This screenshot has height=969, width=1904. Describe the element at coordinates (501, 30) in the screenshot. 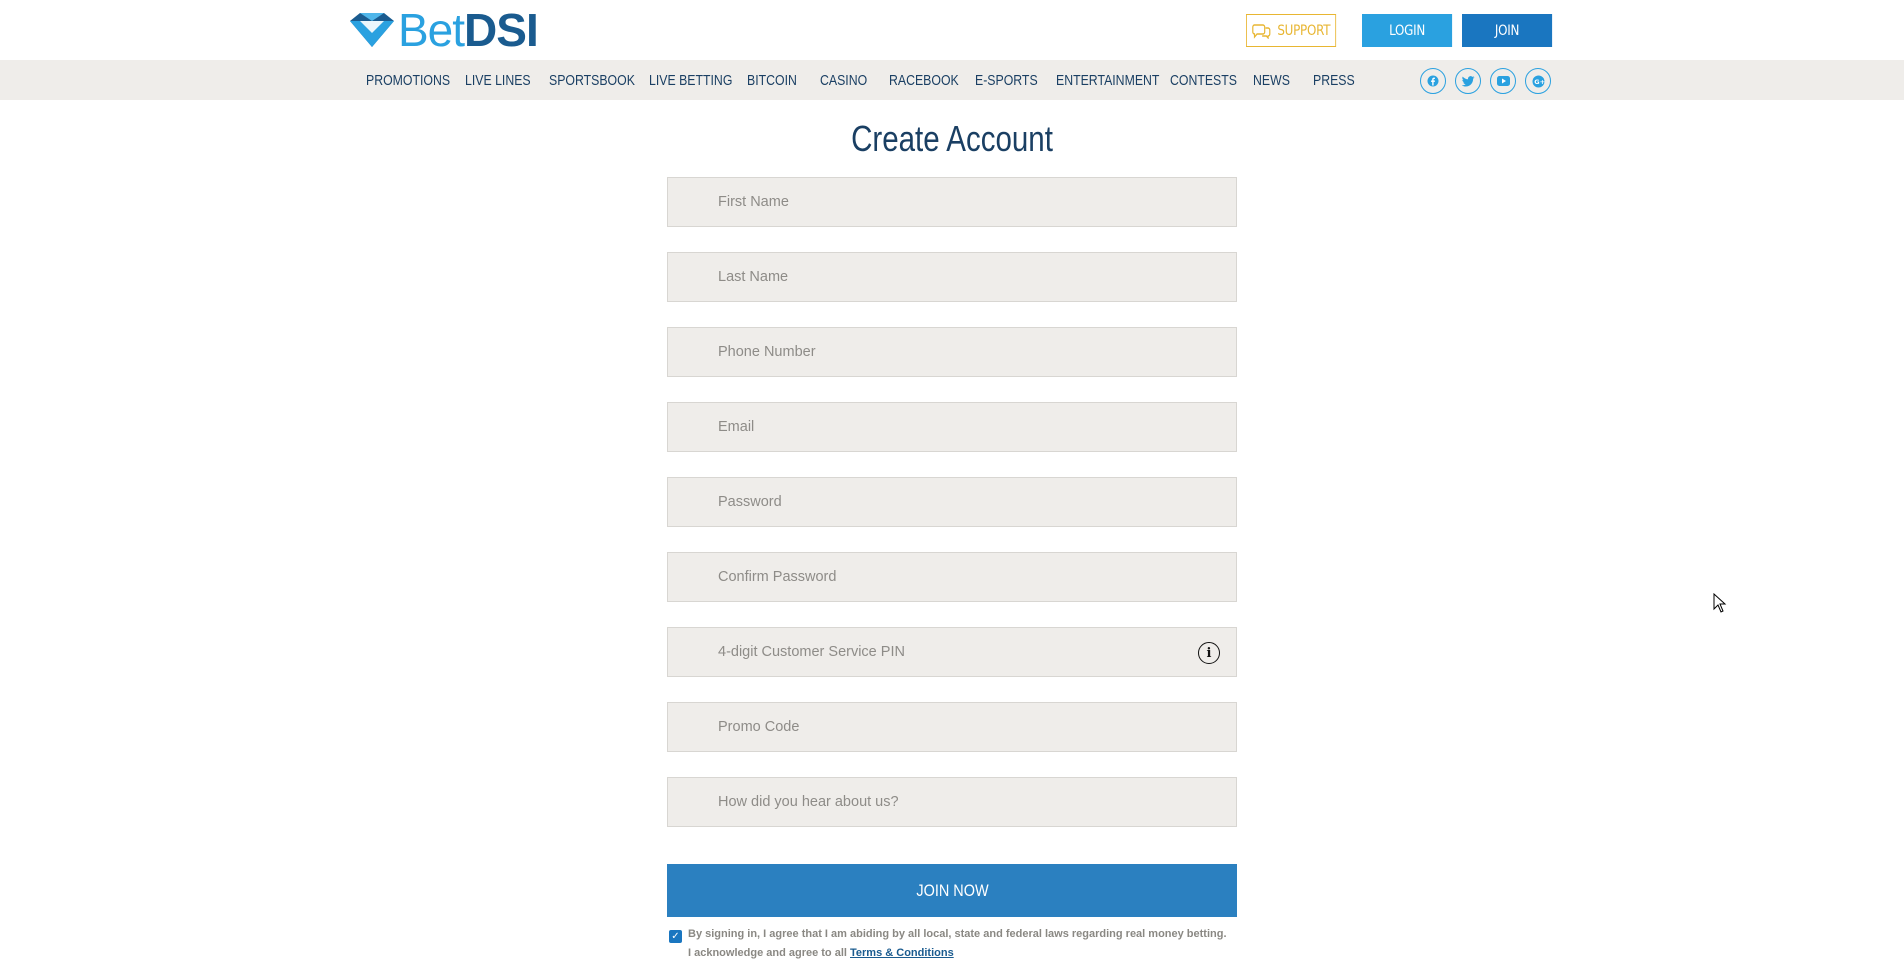

I see `logo-dsi: DSI` at that location.